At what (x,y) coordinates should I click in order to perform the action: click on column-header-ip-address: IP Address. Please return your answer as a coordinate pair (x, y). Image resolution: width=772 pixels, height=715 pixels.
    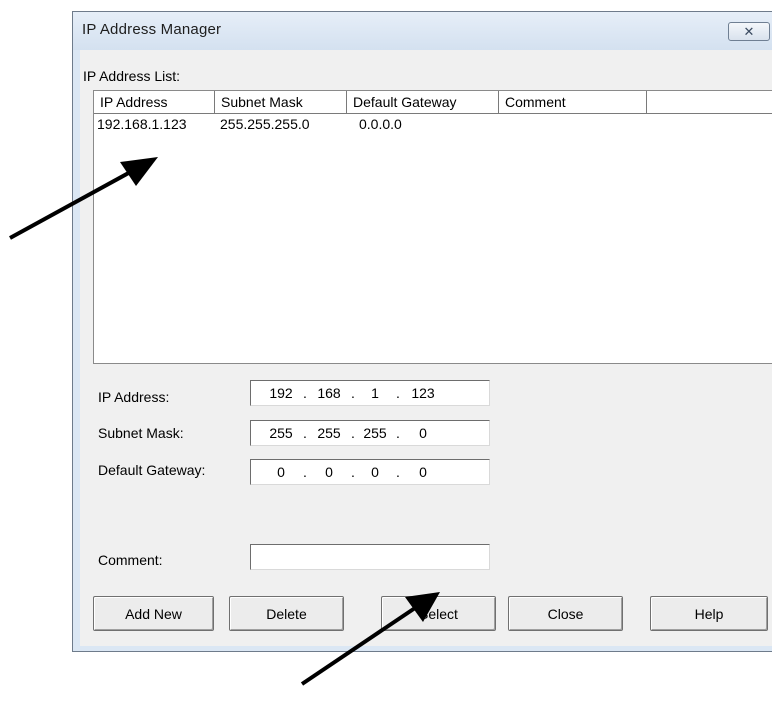
    Looking at the image, I should click on (154, 102).